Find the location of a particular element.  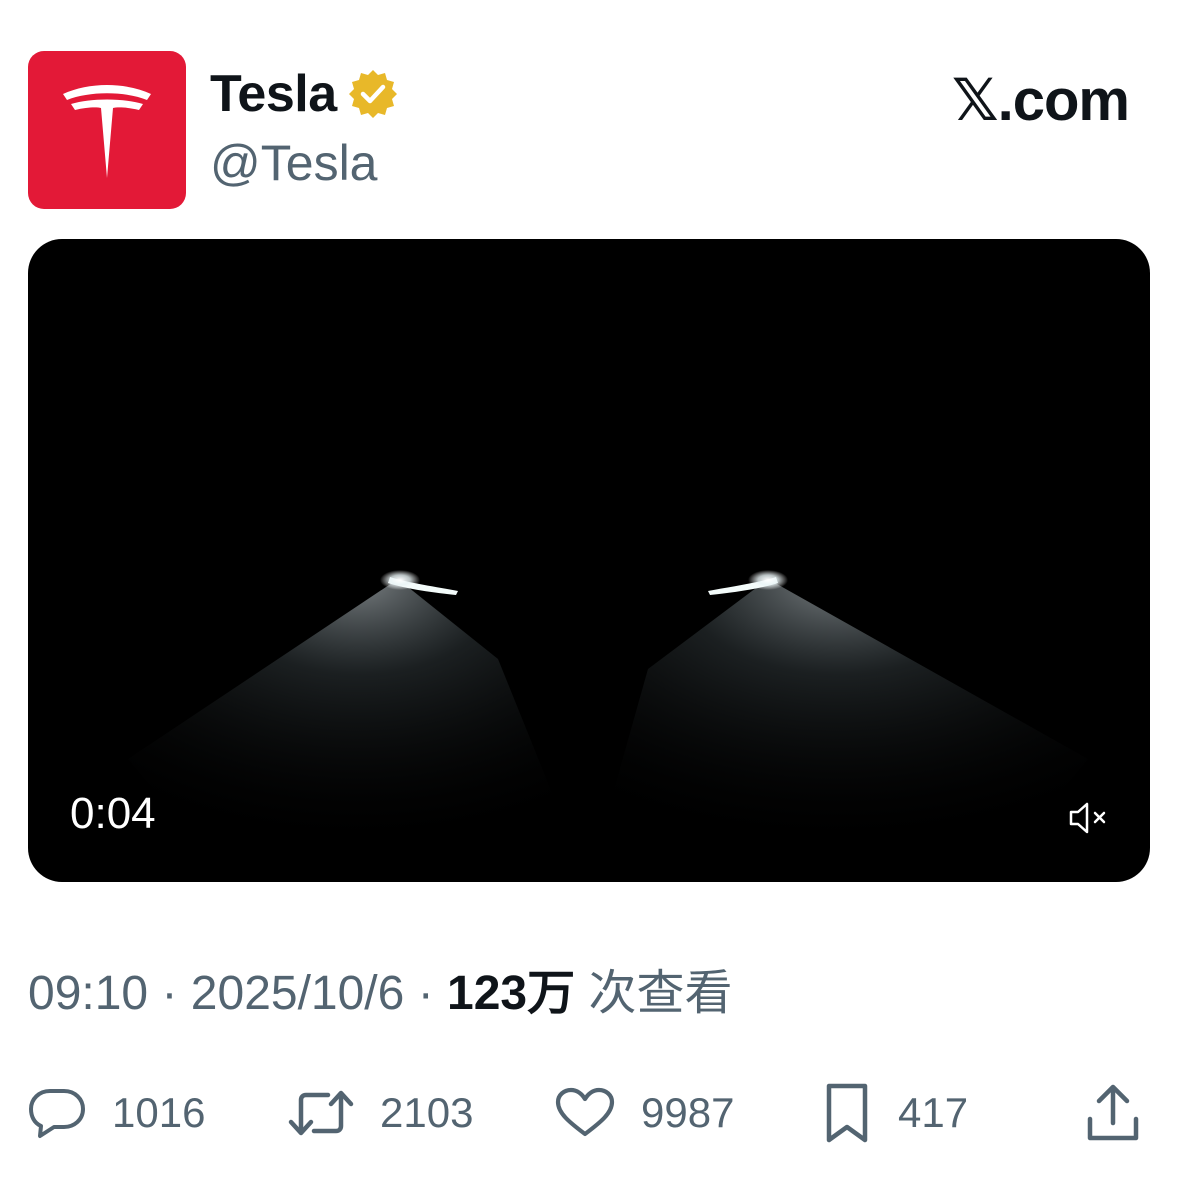

reply-count: 1016 is located at coordinates (159, 1112).